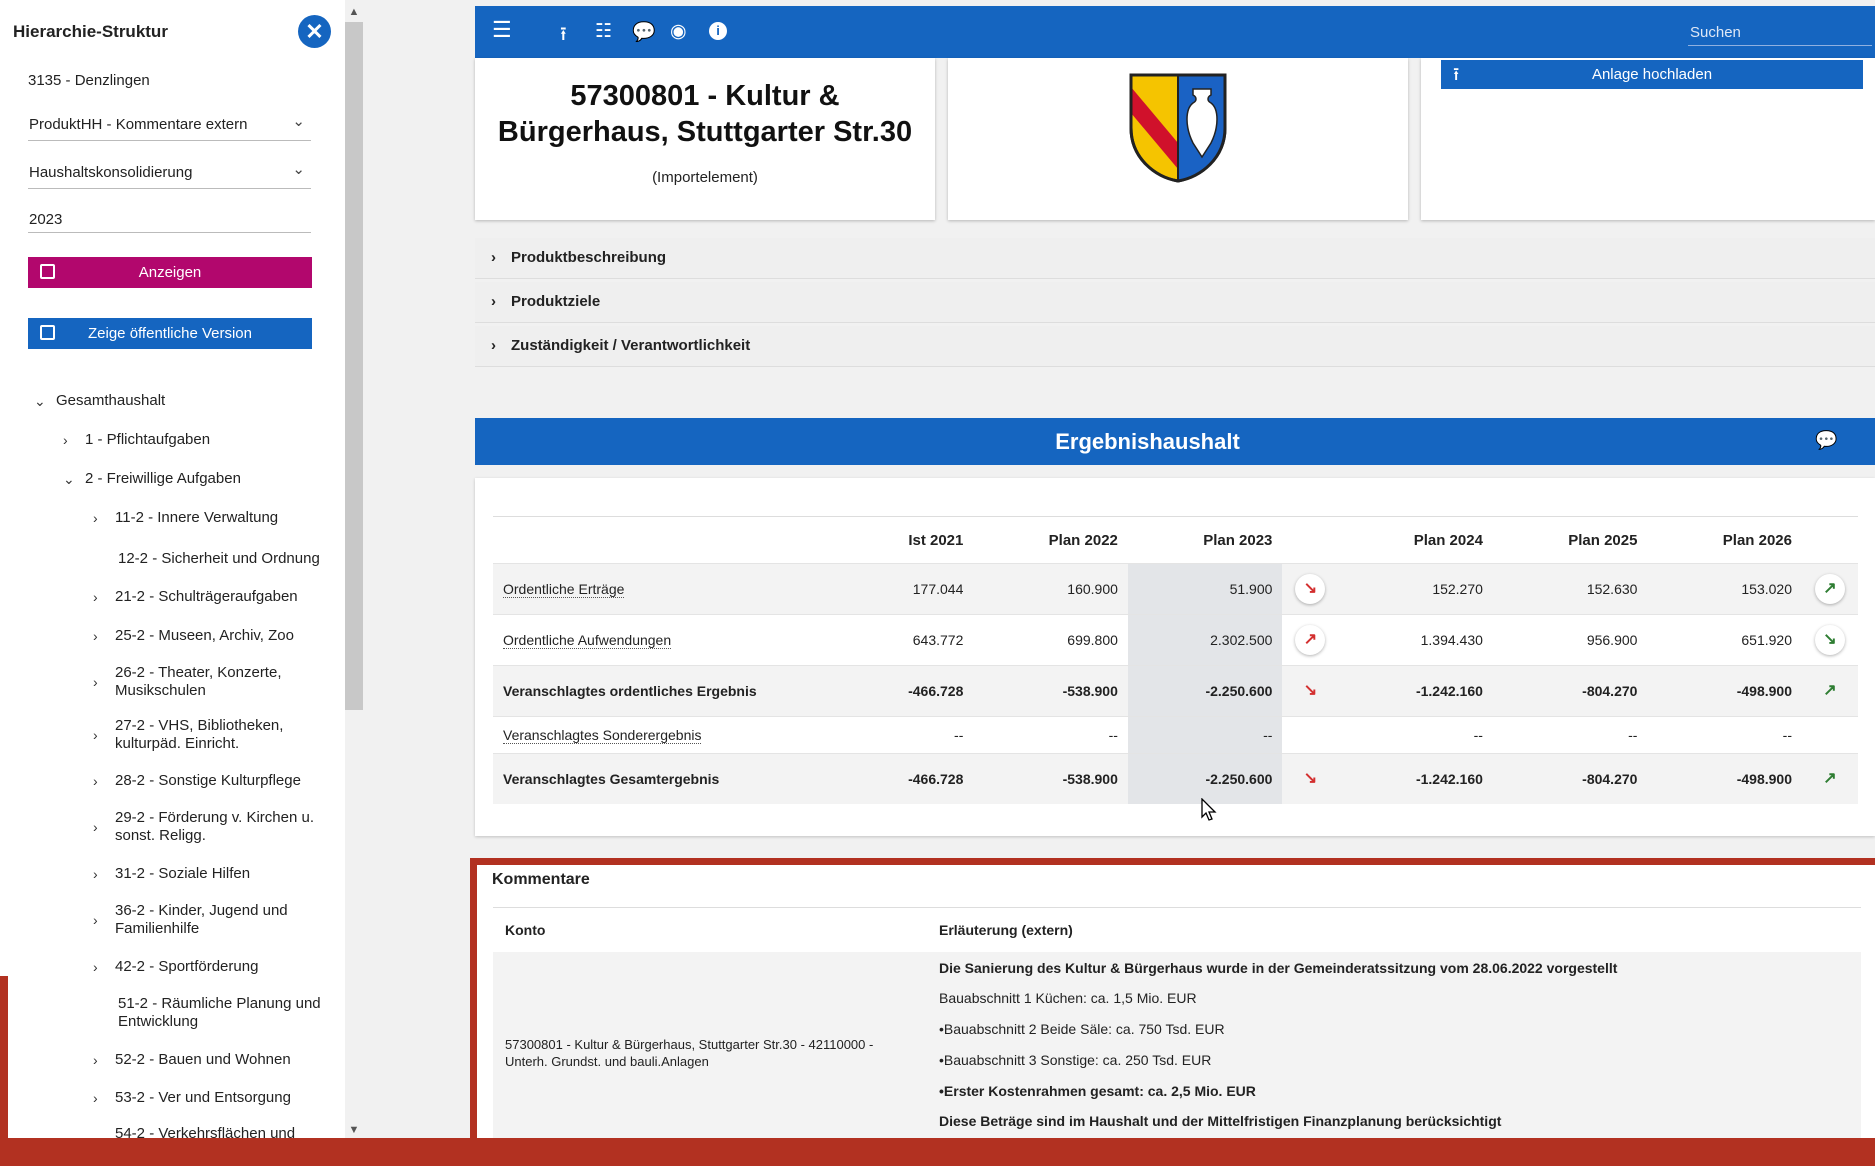 This screenshot has width=1875, height=1166. I want to click on tree-node-21-2: › 21-2 - Schulträgeraufgaben, so click(195, 597).